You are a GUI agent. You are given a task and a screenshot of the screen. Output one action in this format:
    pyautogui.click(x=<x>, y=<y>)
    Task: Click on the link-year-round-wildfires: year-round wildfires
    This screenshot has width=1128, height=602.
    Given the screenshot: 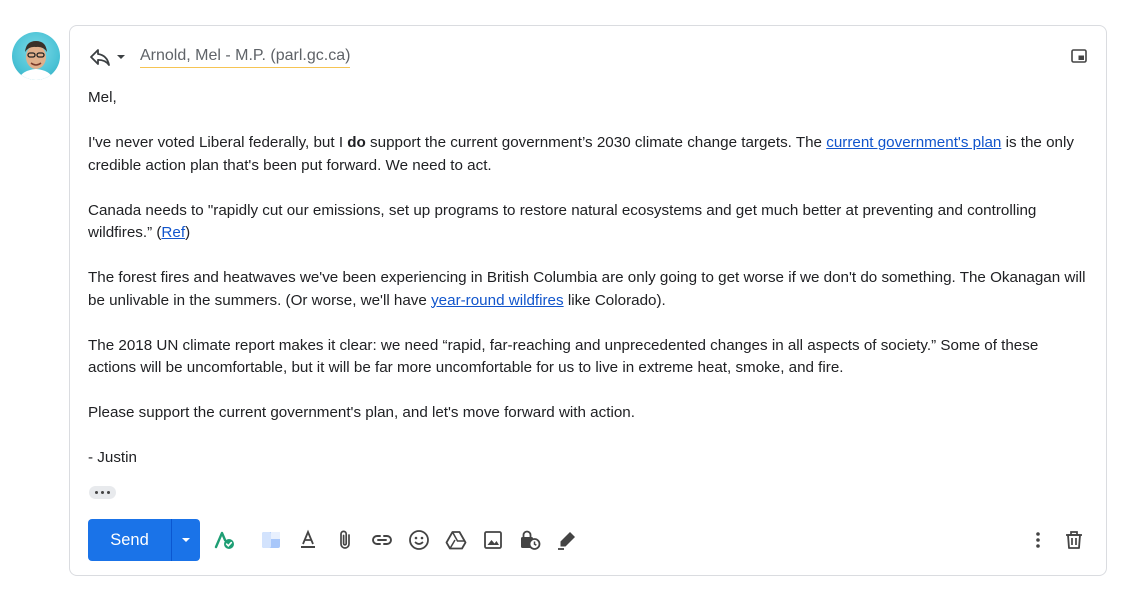 What is the action you would take?
    pyautogui.click(x=497, y=300)
    